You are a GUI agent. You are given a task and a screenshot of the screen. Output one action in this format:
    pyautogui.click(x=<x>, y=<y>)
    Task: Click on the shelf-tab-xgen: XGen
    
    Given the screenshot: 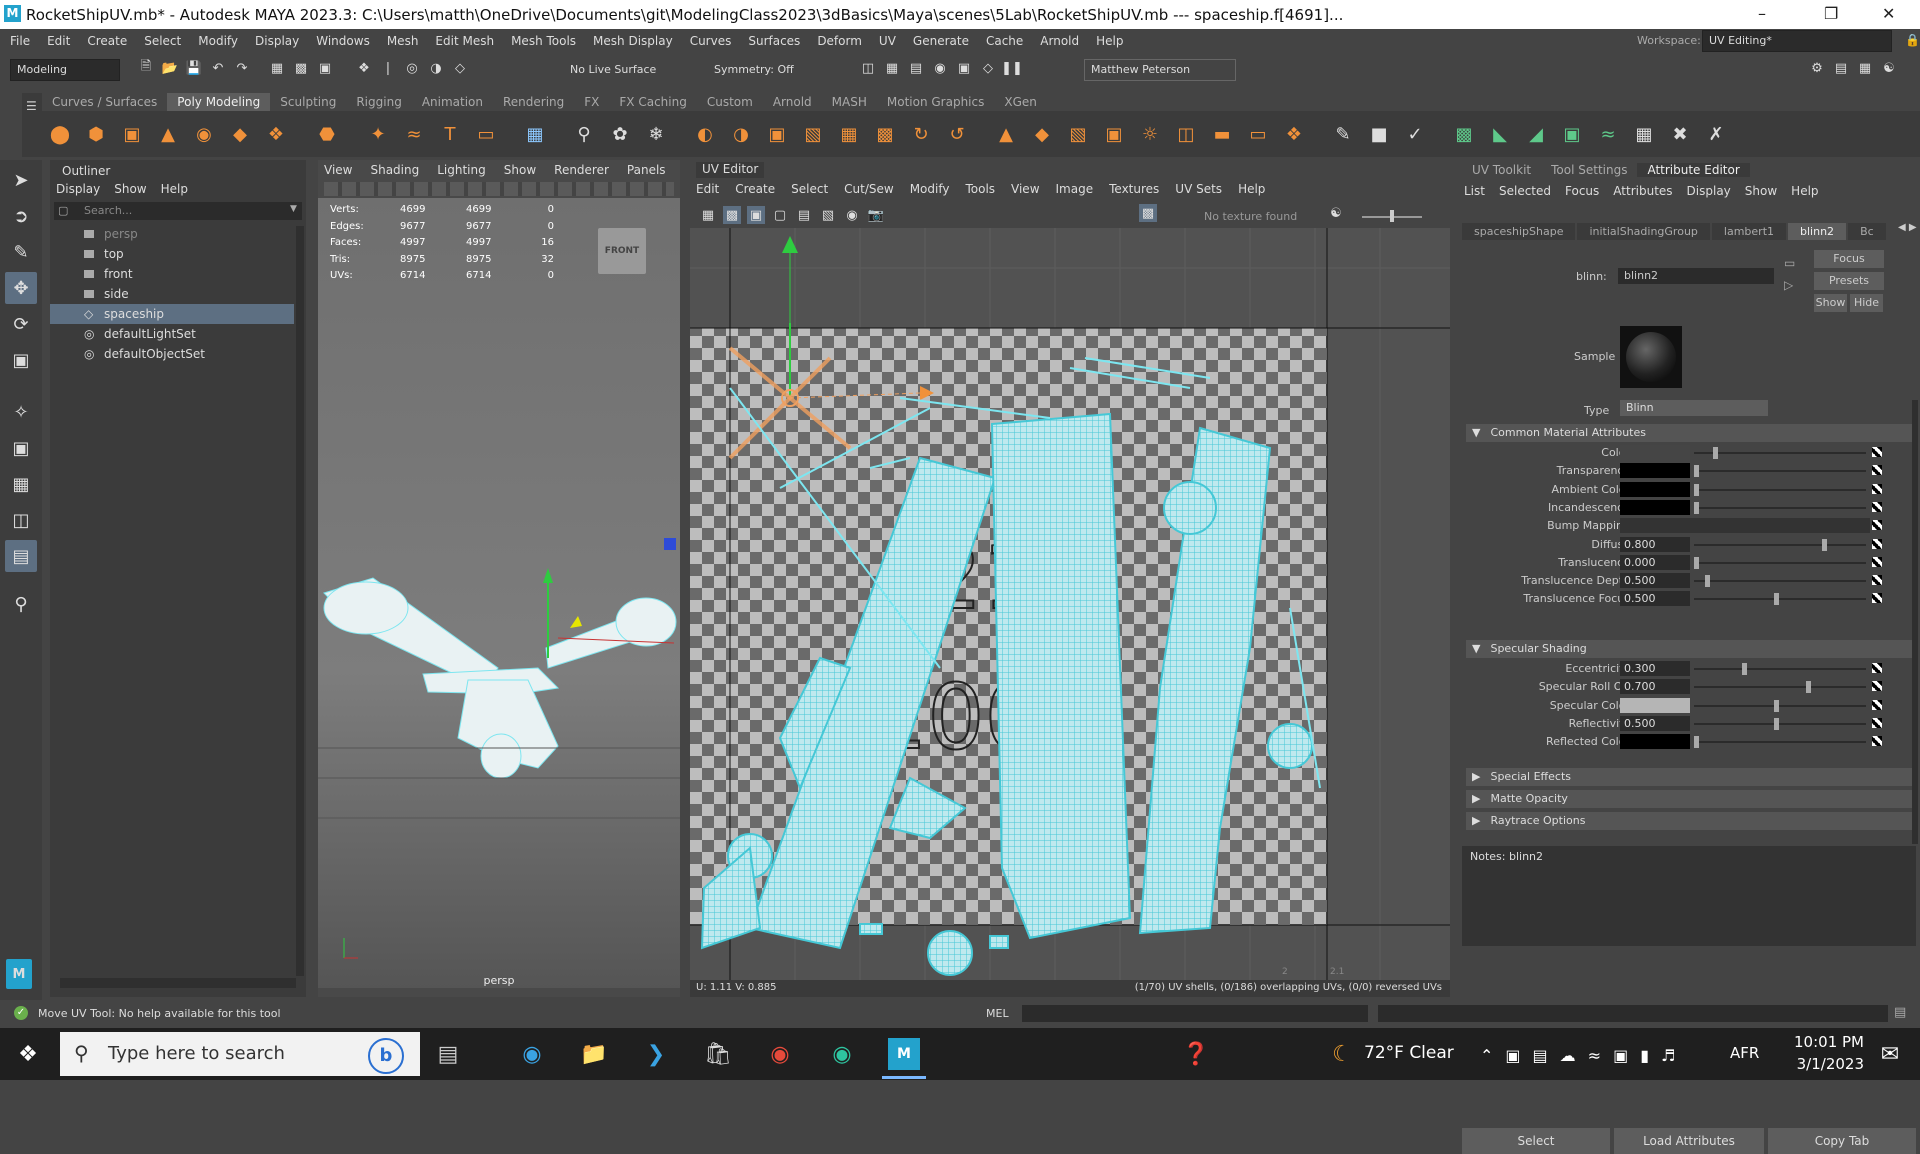 What is the action you would take?
    pyautogui.click(x=1020, y=102)
    